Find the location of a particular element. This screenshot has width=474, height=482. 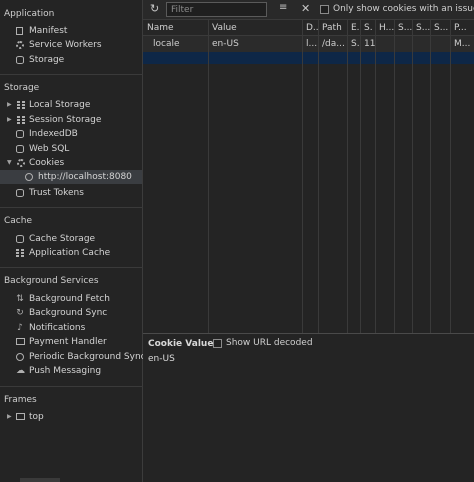

sidebar-item-web-sql: Web SQL is located at coordinates (71, 149).